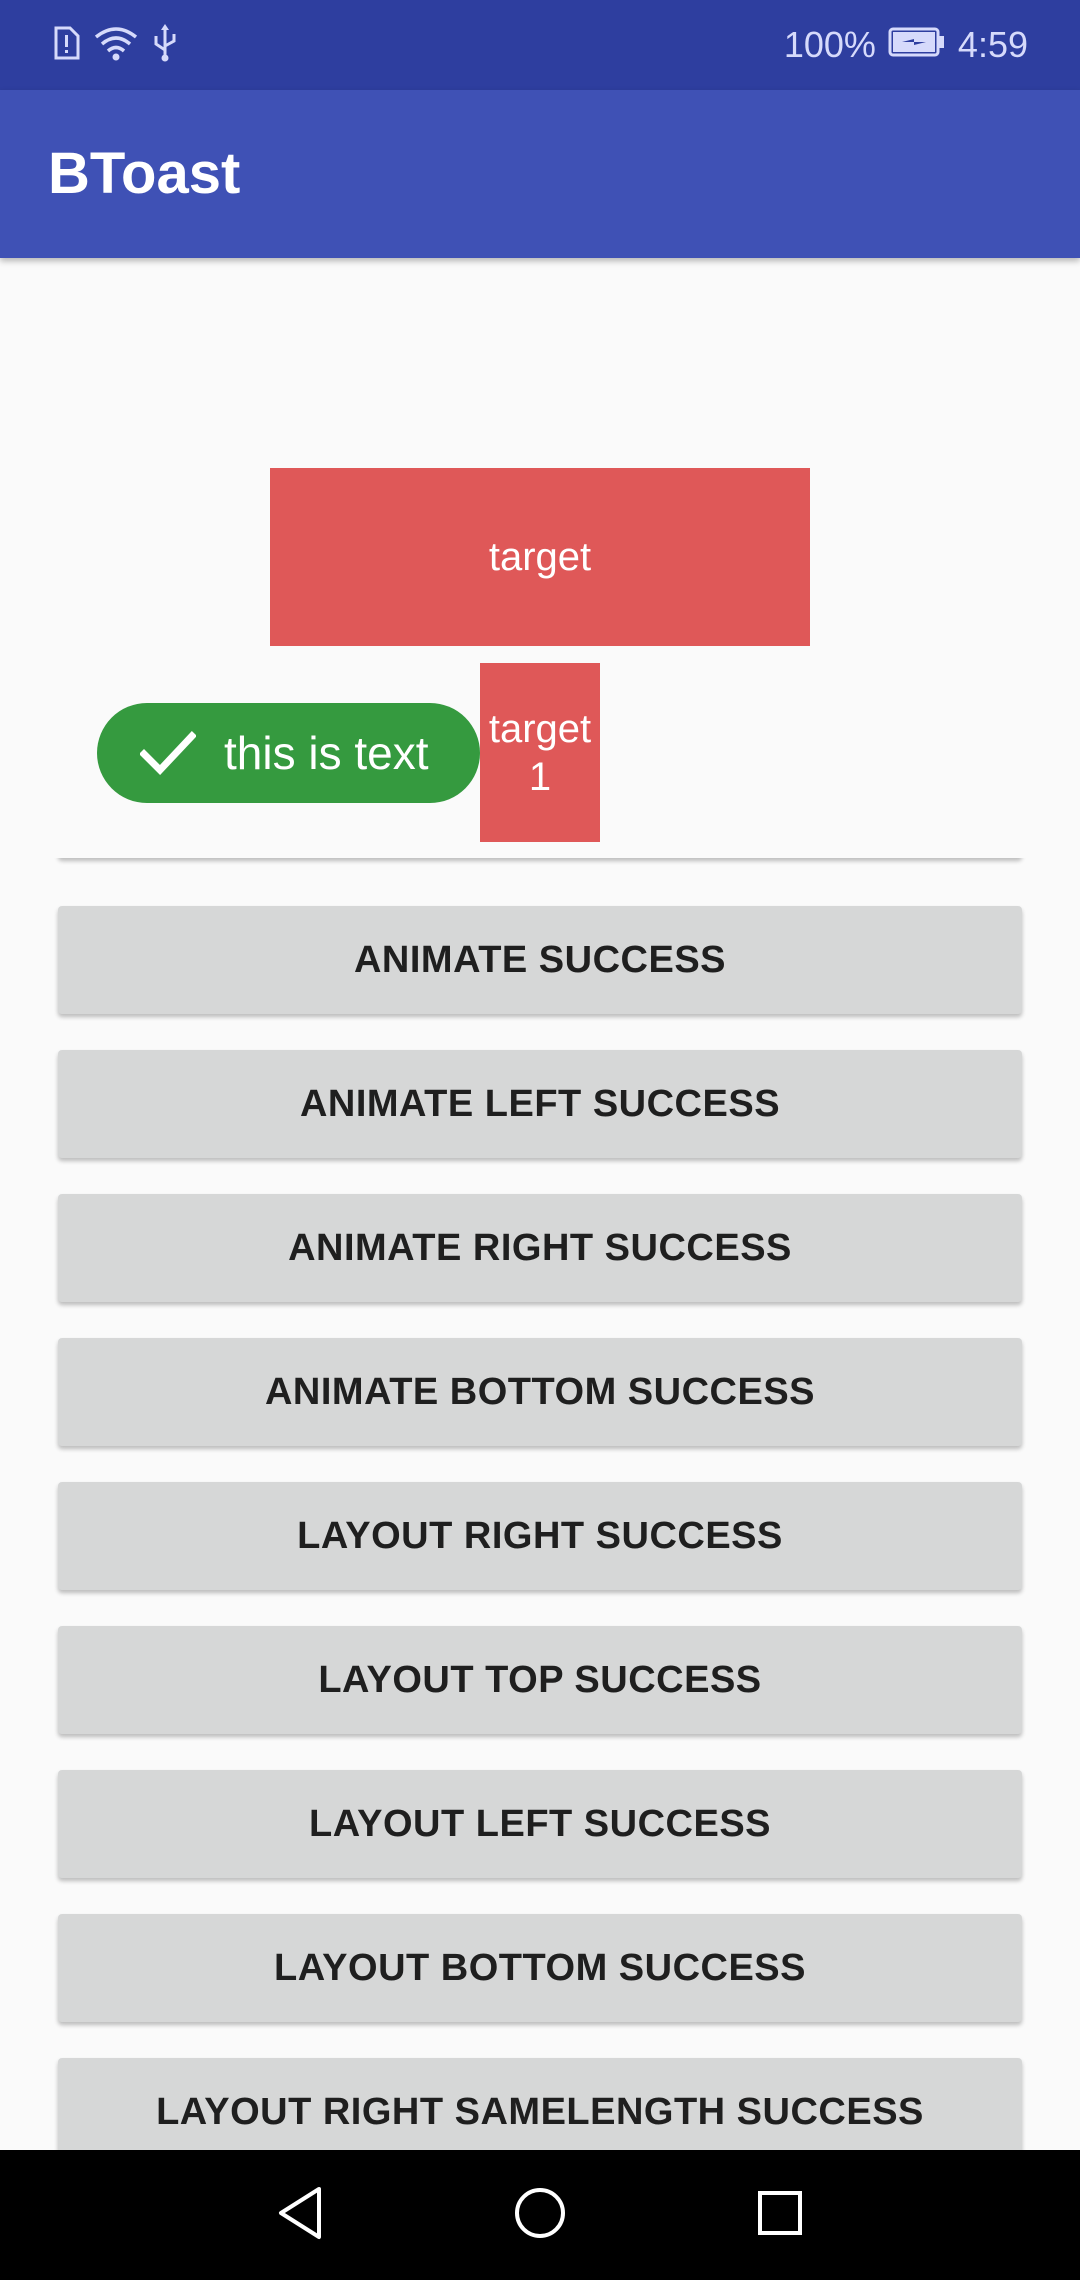 The height and width of the screenshot is (2280, 1080). I want to click on layout-left-success-button: LAYOUT LEFT SUCCESS, so click(540, 1824).